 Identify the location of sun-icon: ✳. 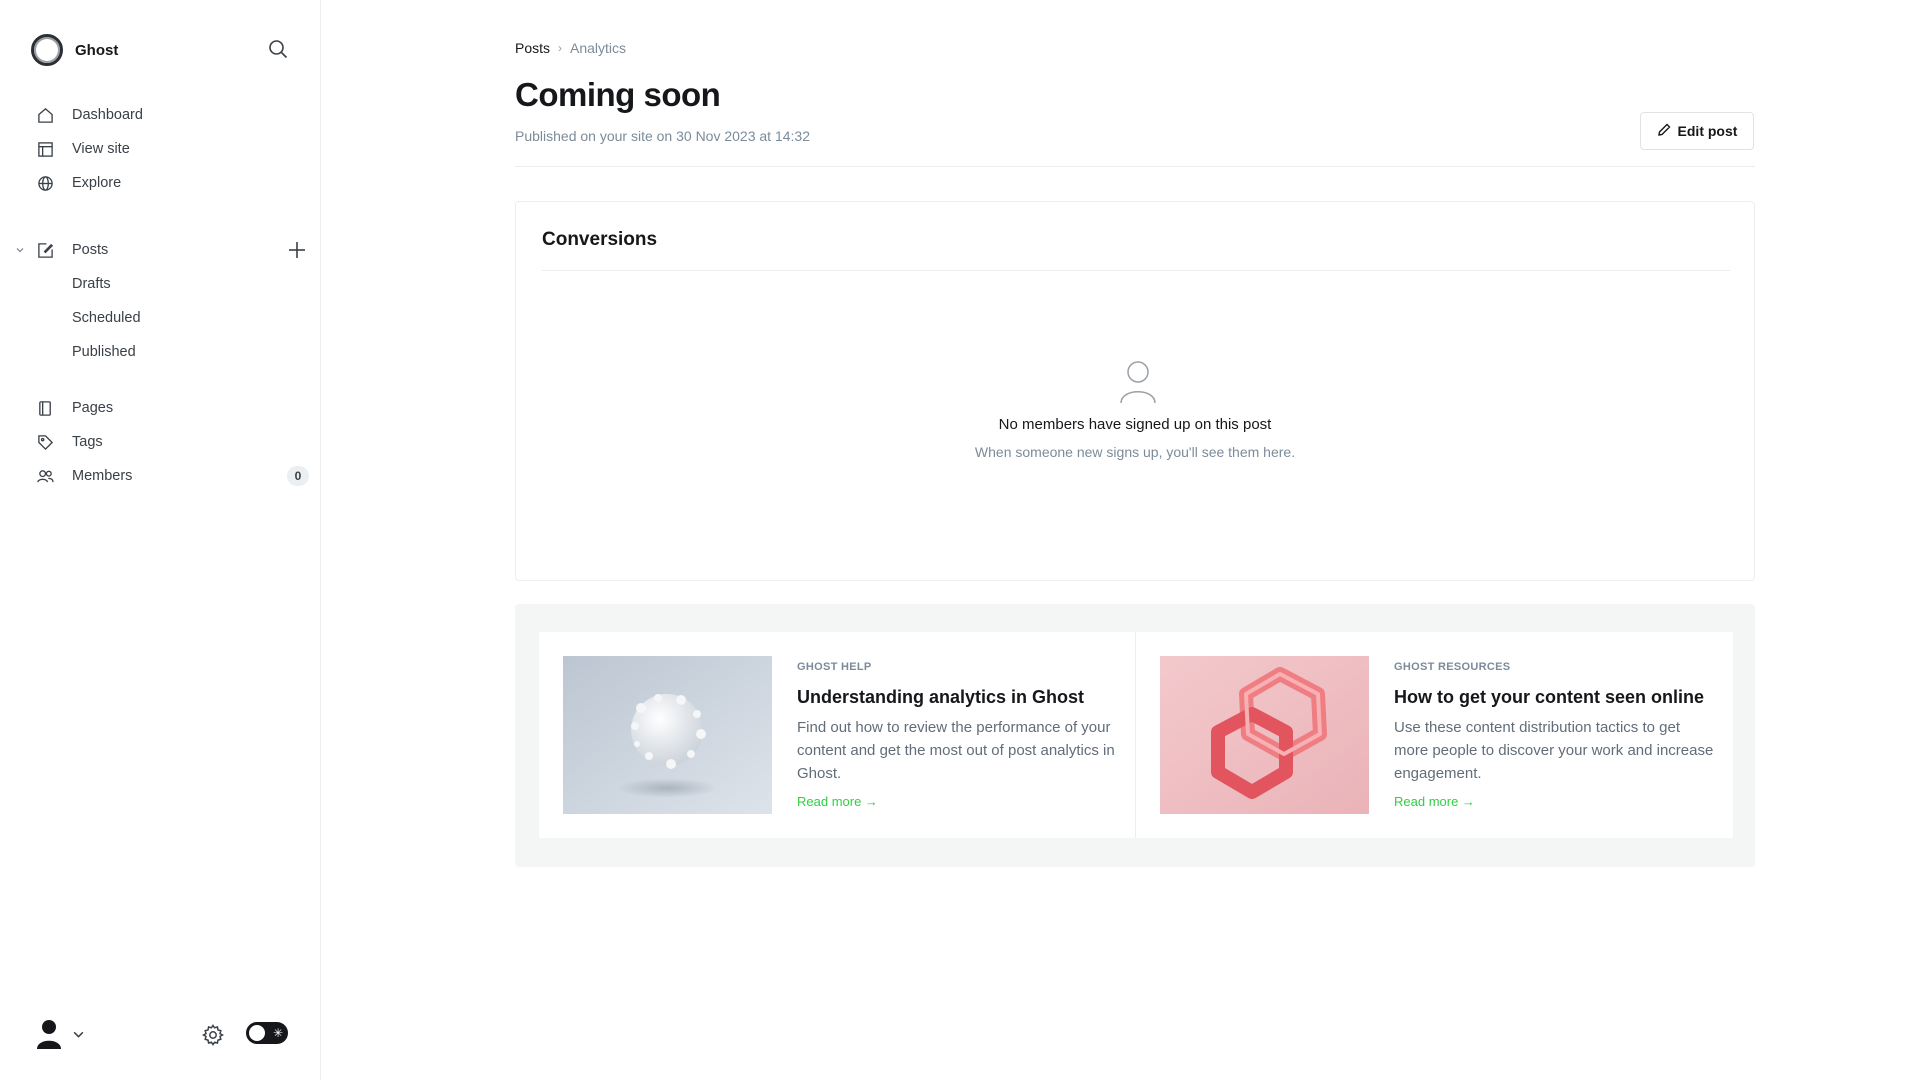
(277, 1033).